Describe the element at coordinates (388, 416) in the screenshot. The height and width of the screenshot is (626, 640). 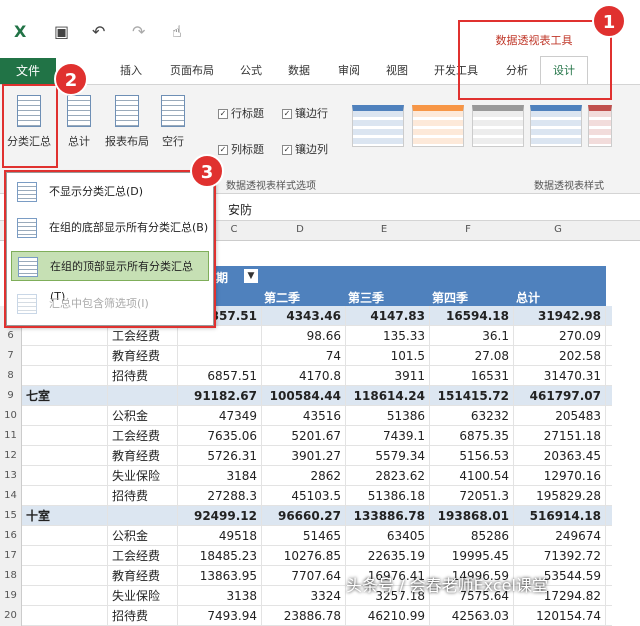
I see `table-cell: 51386` at that location.